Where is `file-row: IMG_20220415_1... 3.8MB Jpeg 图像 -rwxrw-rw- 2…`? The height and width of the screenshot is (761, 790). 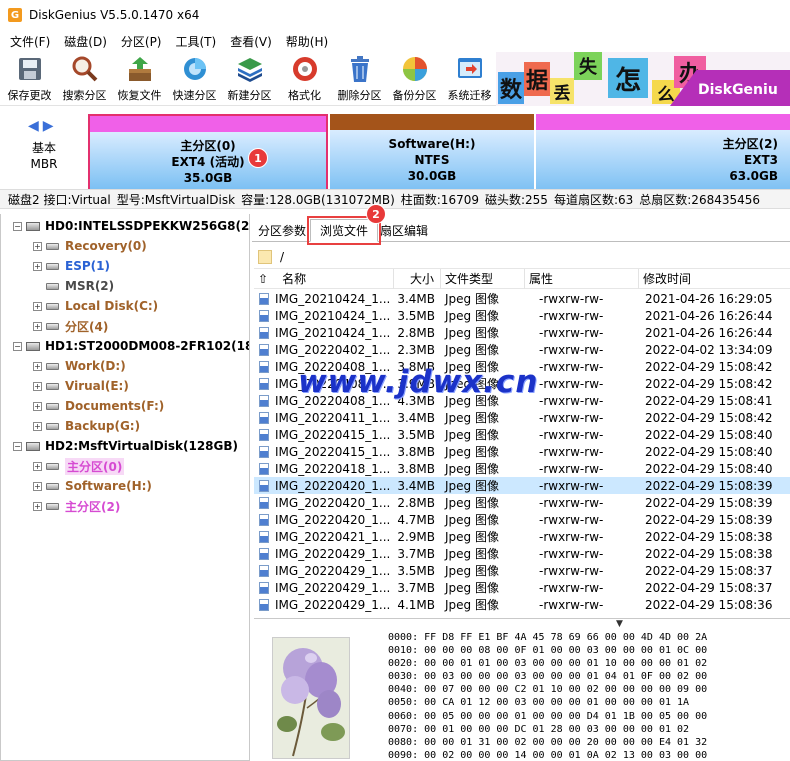 file-row: IMG_20220415_1... 3.8MB Jpeg 图像 -rwxrw-rw- 2… is located at coordinates (522, 451).